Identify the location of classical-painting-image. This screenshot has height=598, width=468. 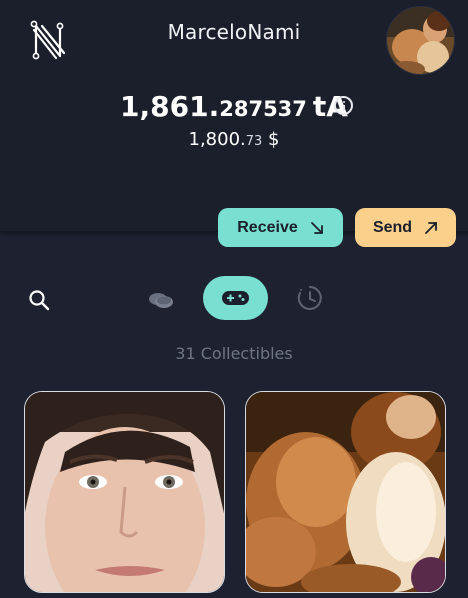
(345, 492).